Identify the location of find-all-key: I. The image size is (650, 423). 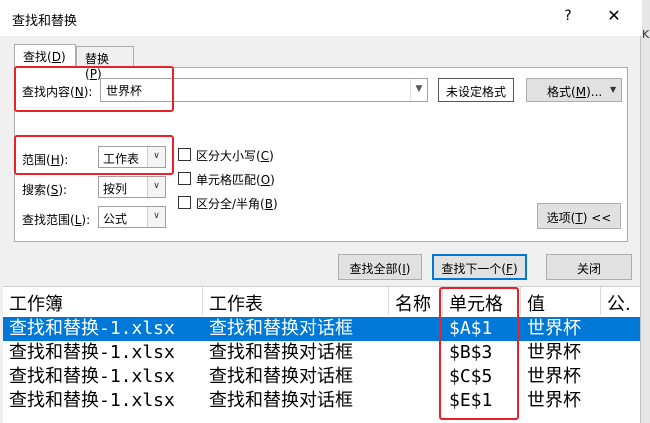
(404, 269).